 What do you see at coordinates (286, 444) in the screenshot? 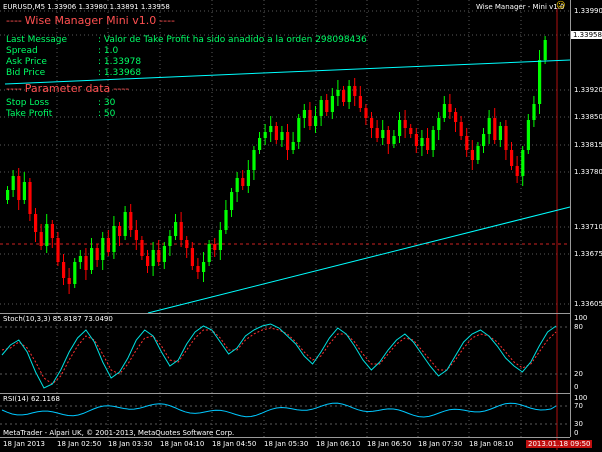
I see `time-tick: 18 Jan 05:30` at bounding box center [286, 444].